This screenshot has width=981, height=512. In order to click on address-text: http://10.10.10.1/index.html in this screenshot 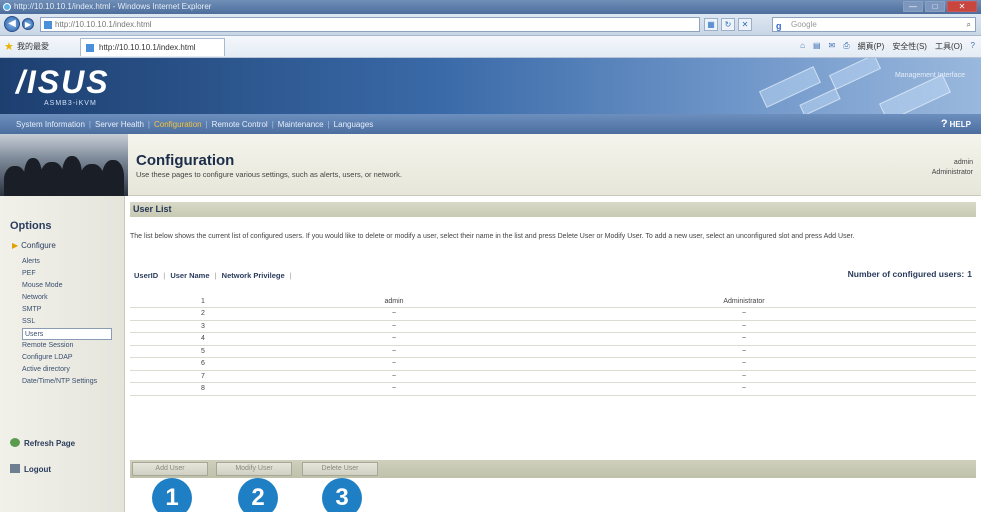, I will do `click(103, 24)`.